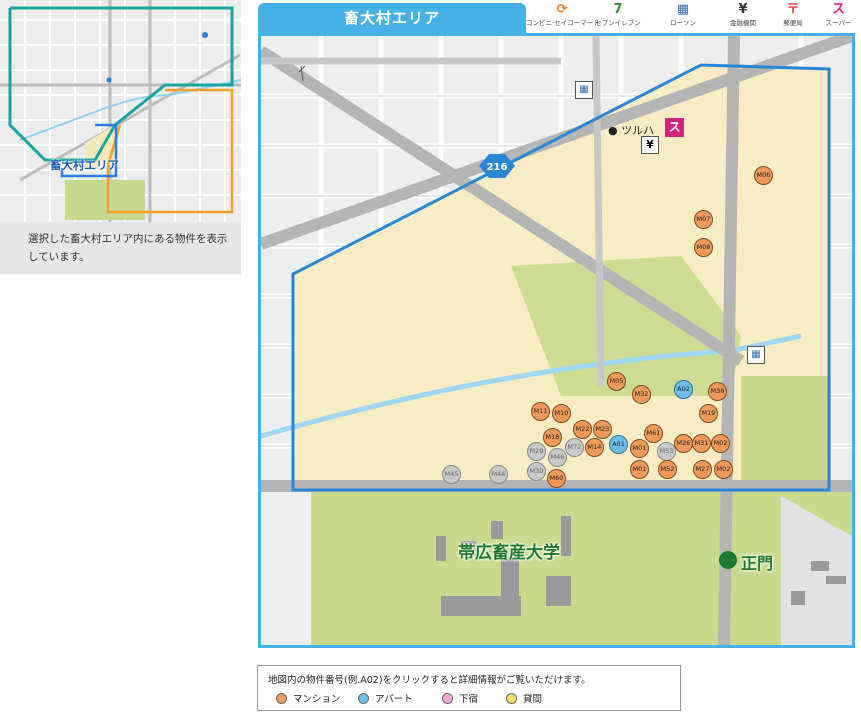 This screenshot has height=715, width=861. Describe the element at coordinates (616, 381) in the screenshot. I see `property-marker: M05` at that location.